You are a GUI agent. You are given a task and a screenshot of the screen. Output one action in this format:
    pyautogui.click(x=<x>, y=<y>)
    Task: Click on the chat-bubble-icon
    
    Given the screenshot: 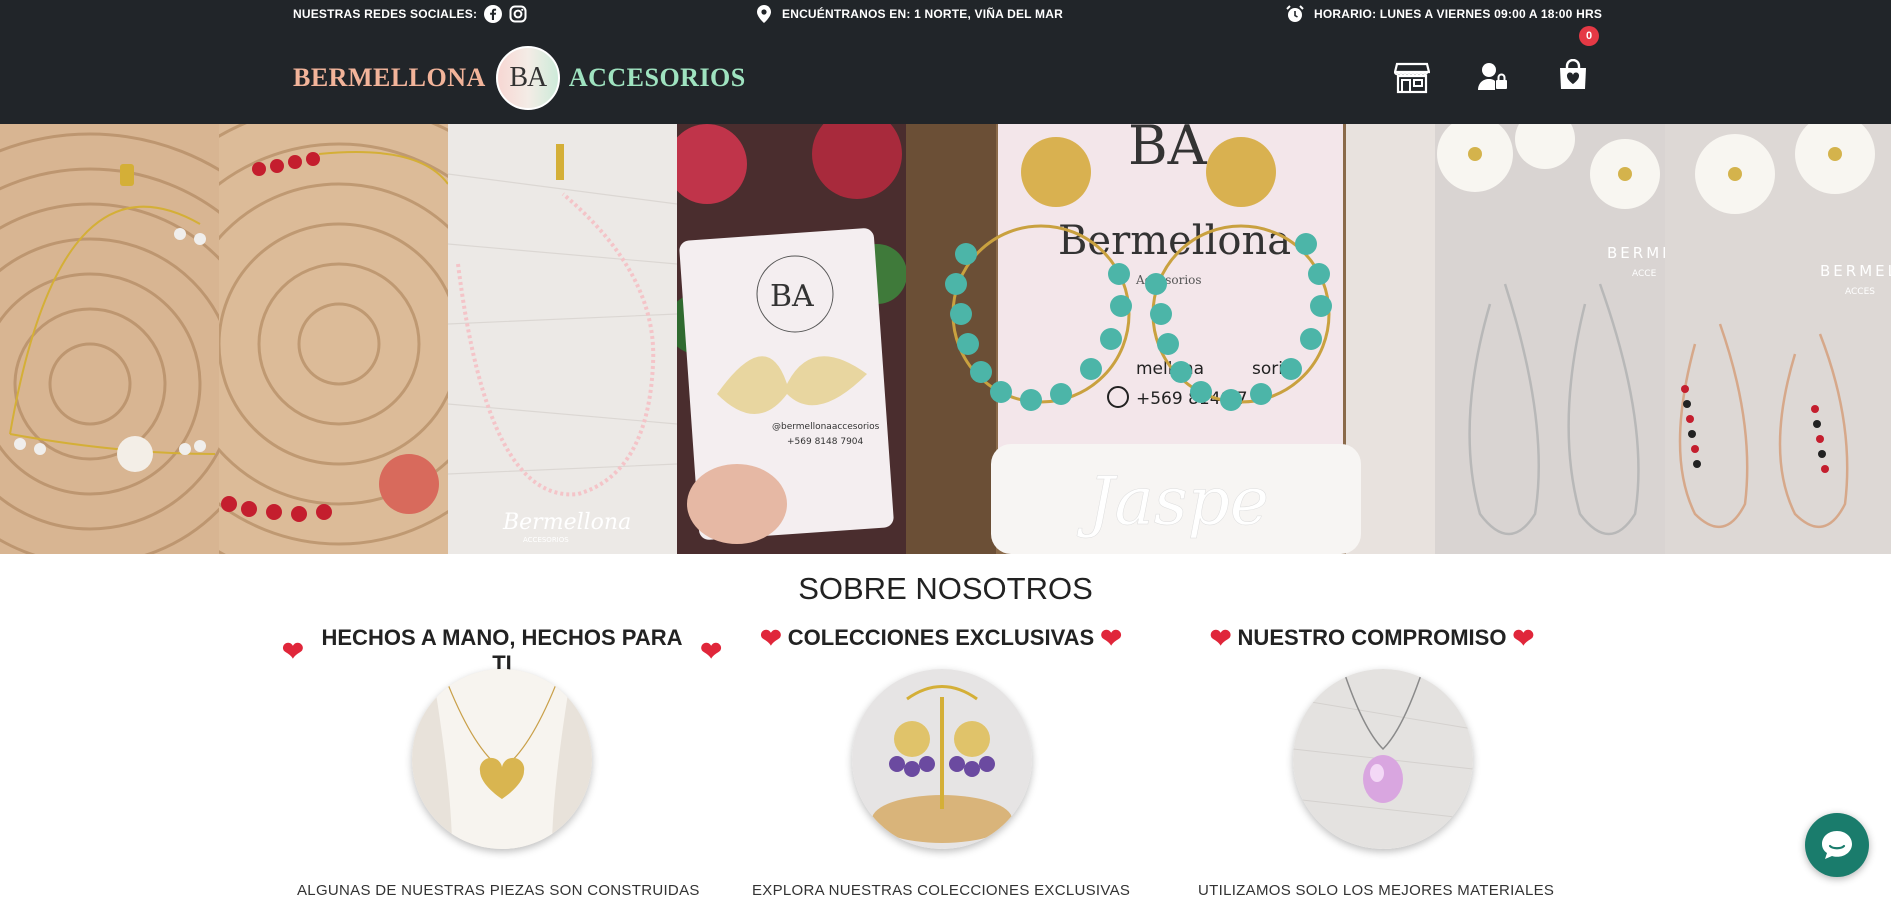 What is the action you would take?
    pyautogui.click(x=1837, y=845)
    